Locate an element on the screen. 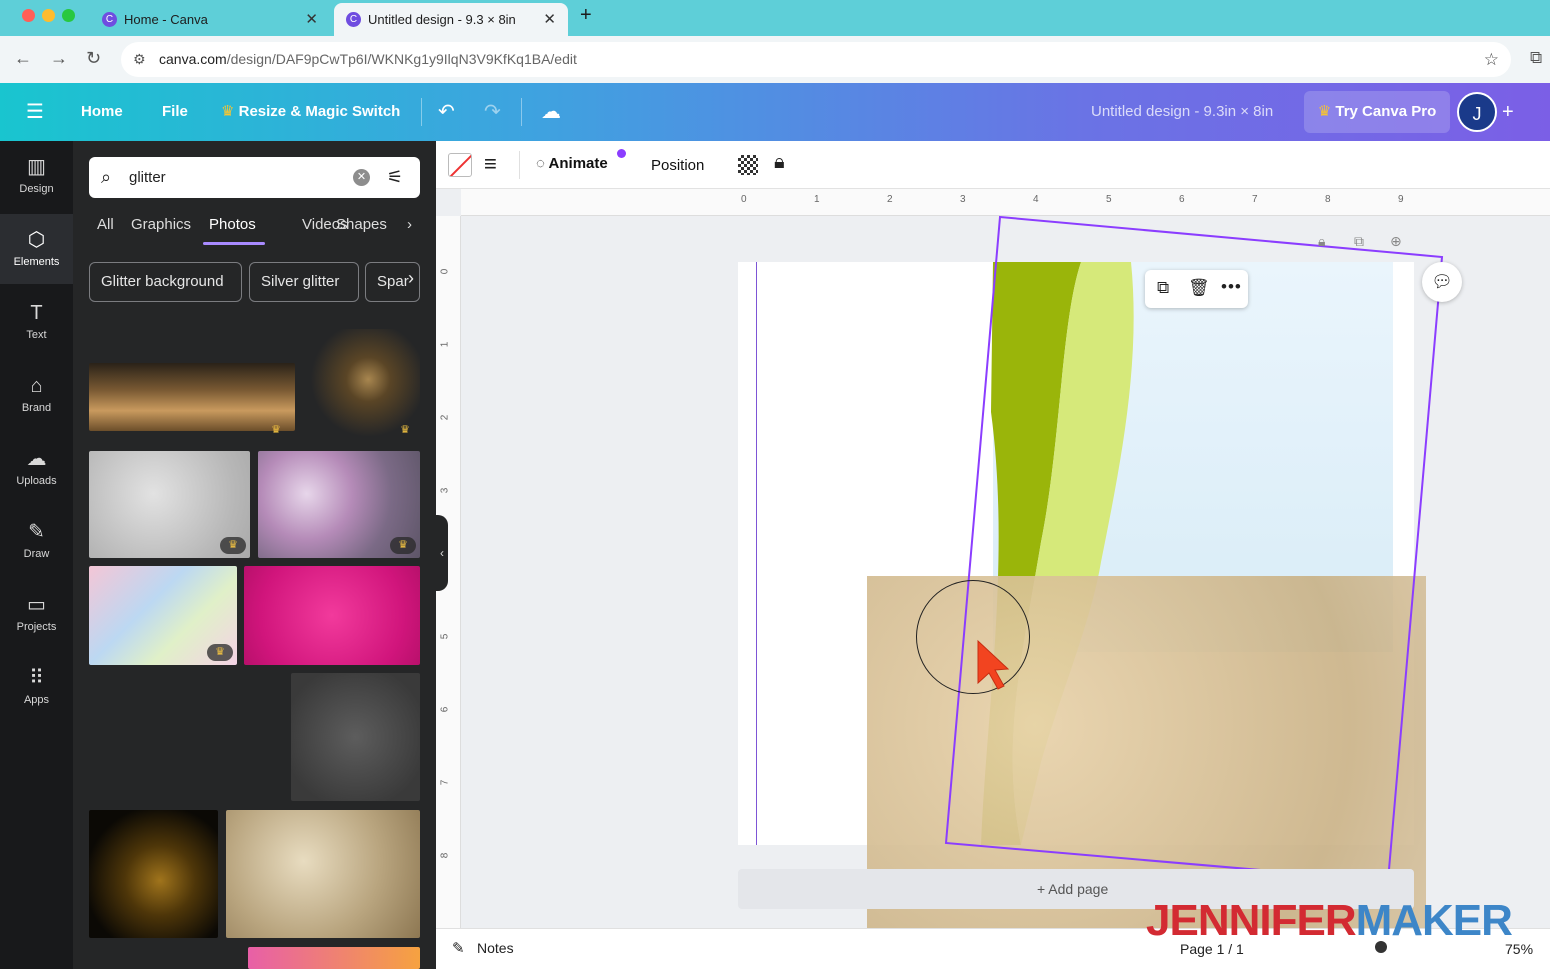  home-button: Home is located at coordinates (102, 112).